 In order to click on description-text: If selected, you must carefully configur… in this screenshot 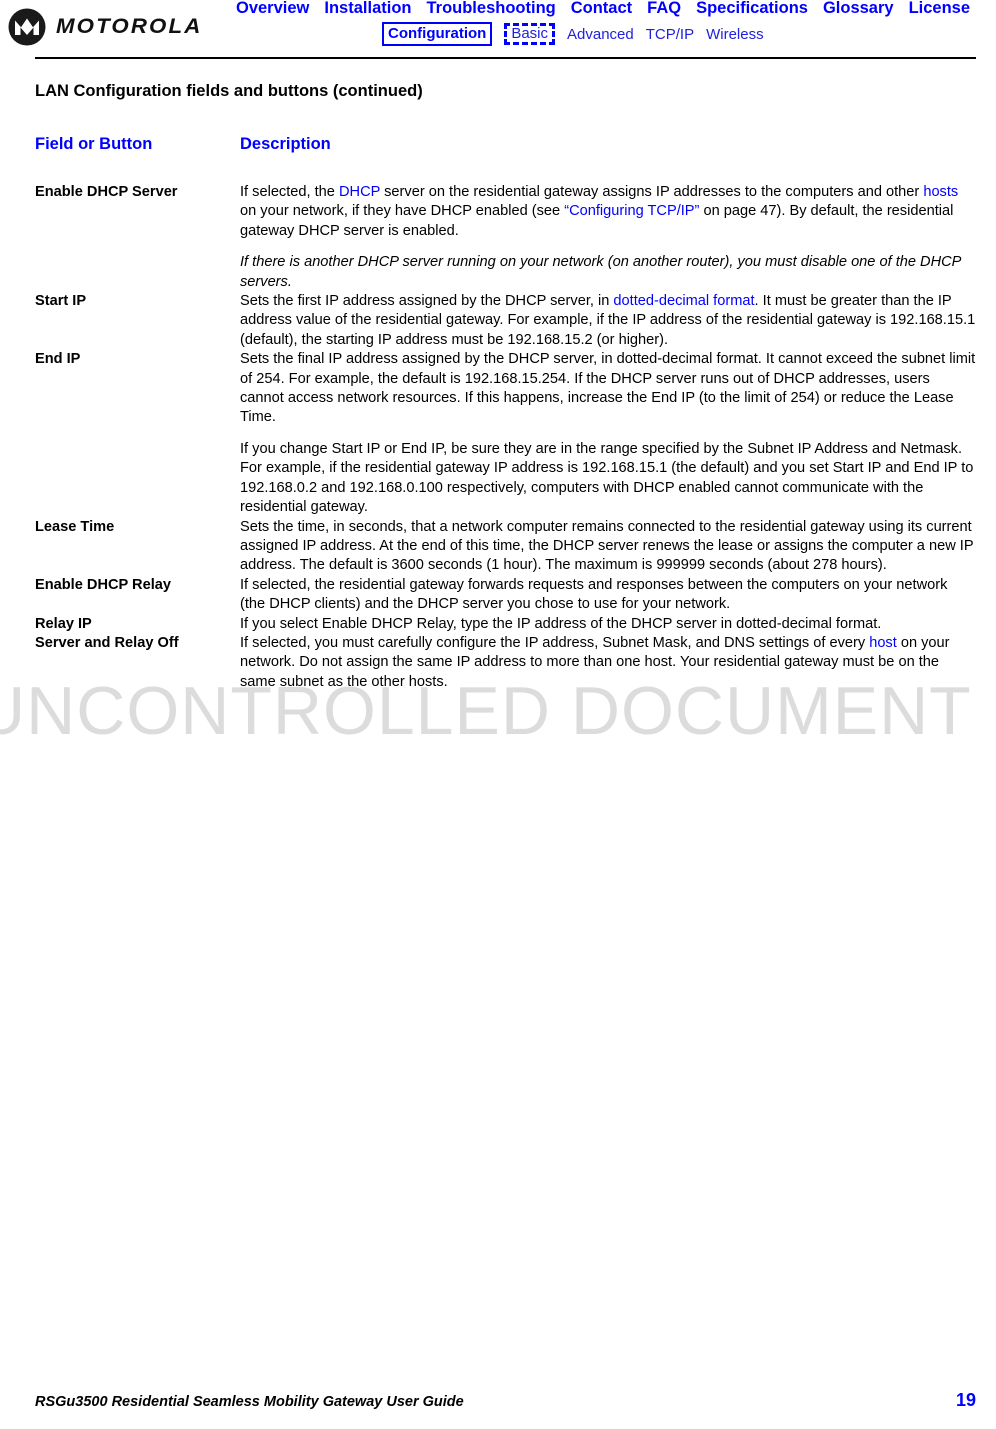, I will do `click(555, 642)`.